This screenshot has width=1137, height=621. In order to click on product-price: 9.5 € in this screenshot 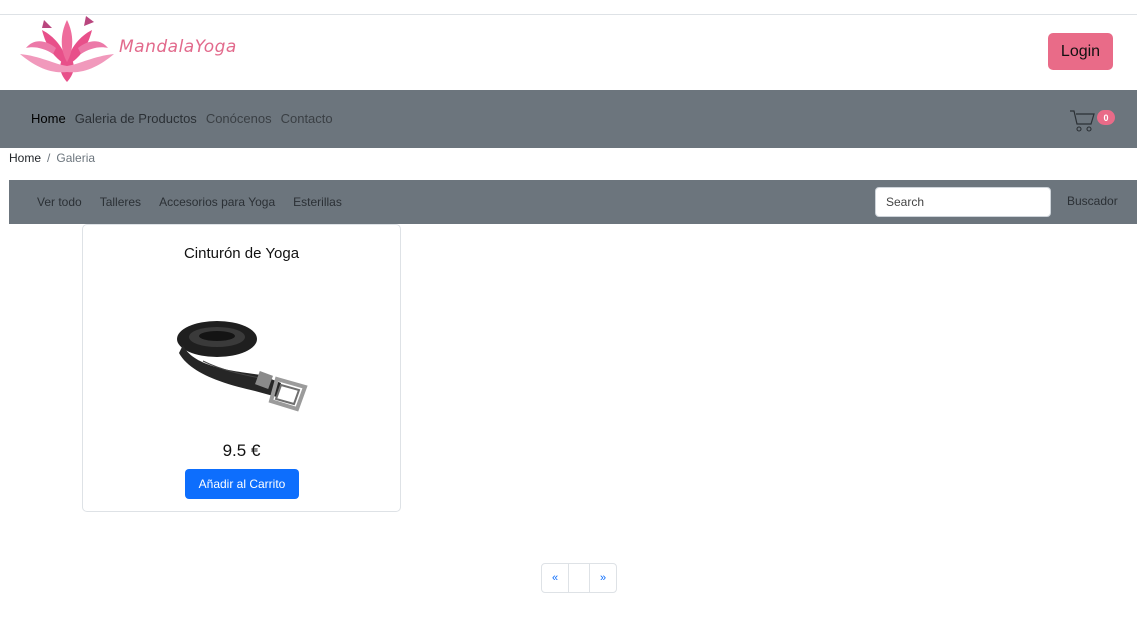, I will do `click(241, 450)`.